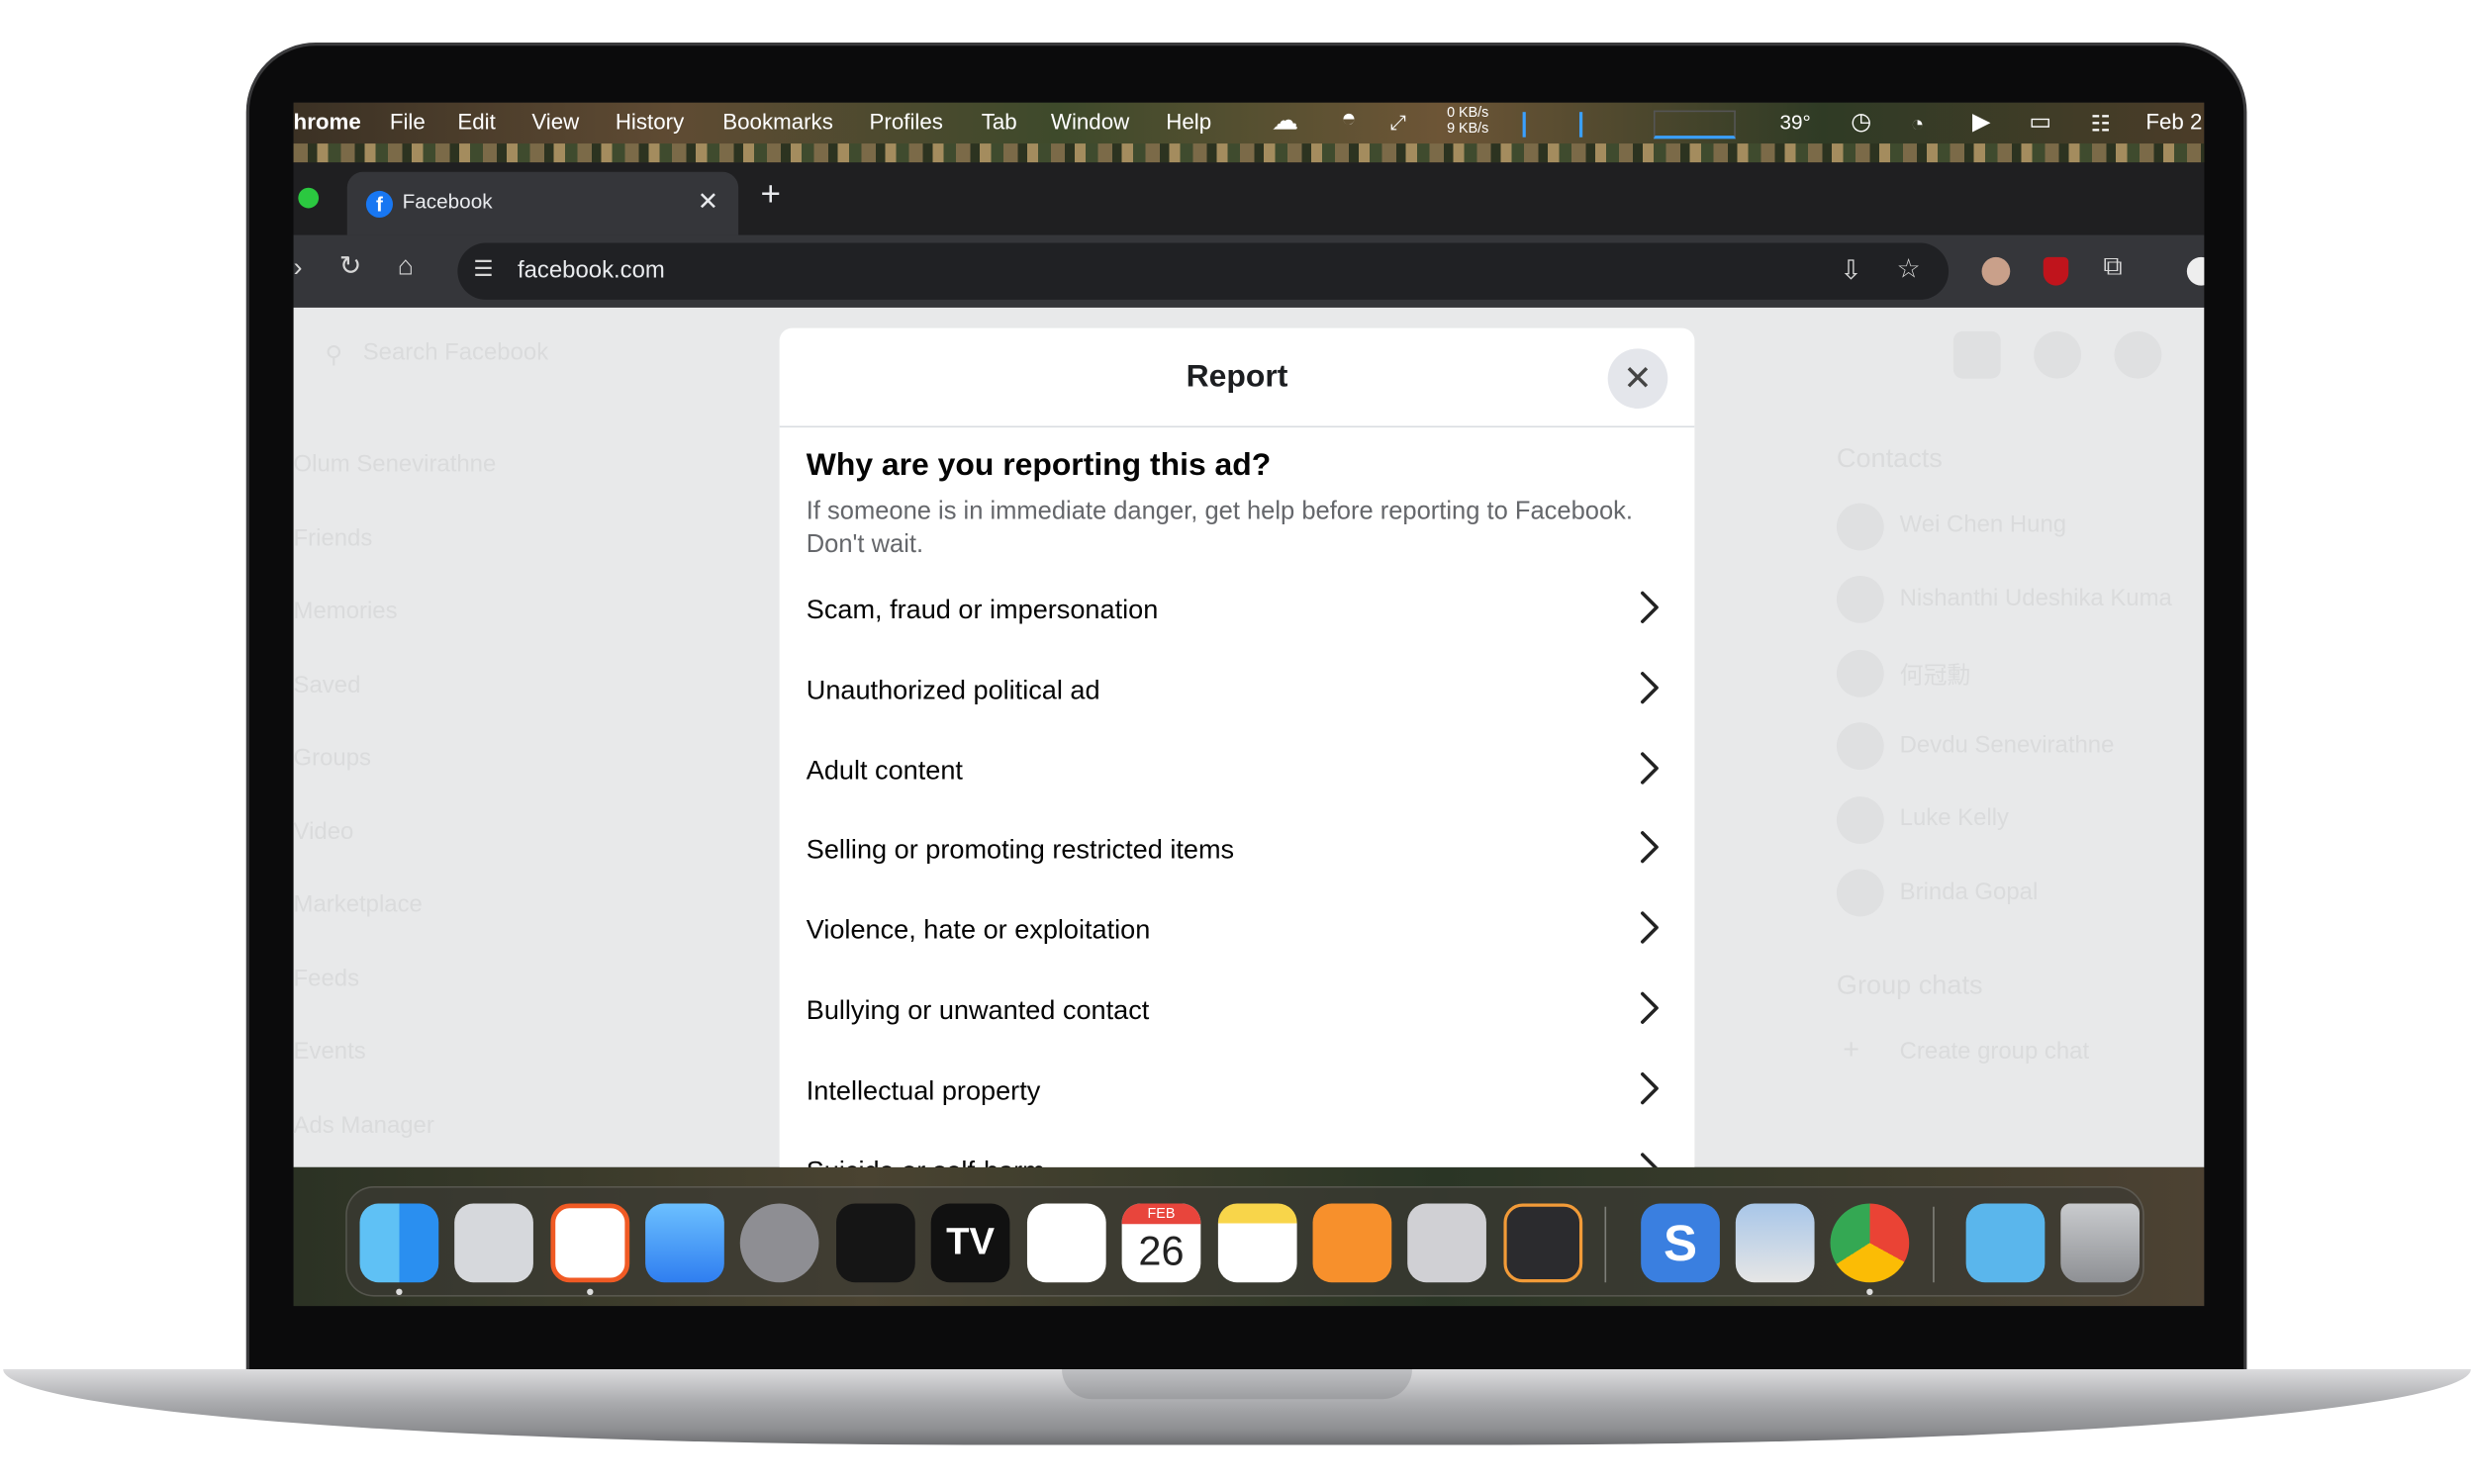 Image resolution: width=2474 pixels, height=1484 pixels. What do you see at coordinates (543, 203) in the screenshot?
I see `tab-facebook: f Facebook ✕` at bounding box center [543, 203].